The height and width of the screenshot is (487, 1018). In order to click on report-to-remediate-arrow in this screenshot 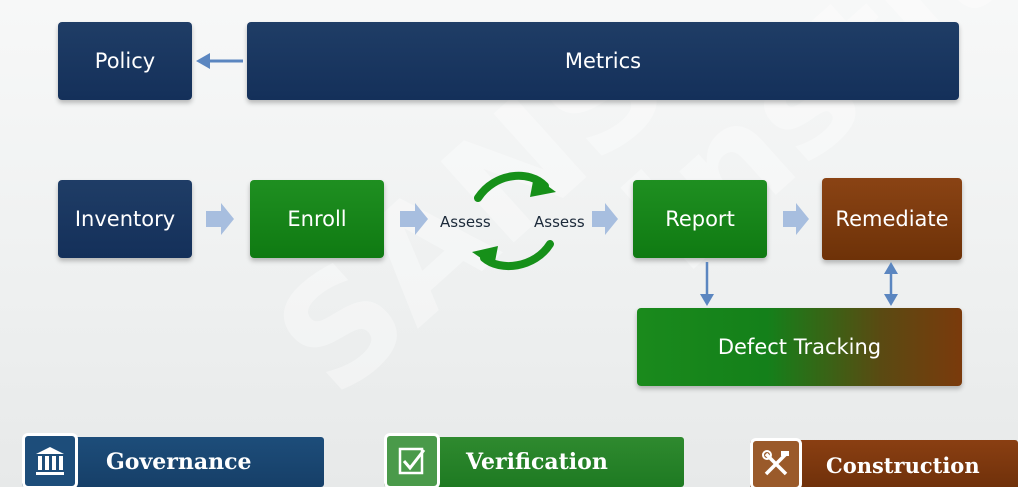, I will do `click(796, 219)`.